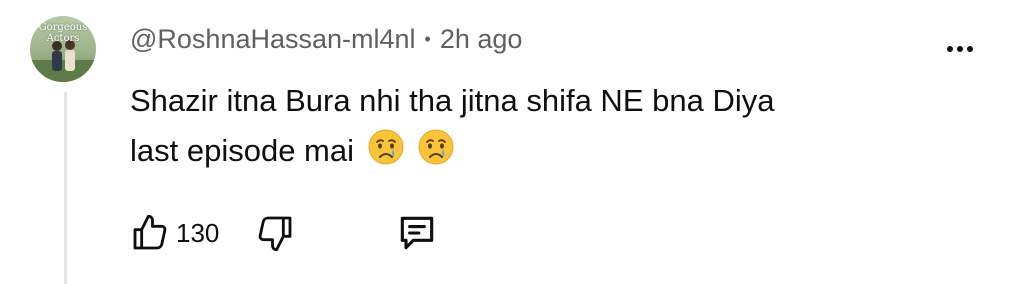 The width and height of the screenshot is (1024, 284). I want to click on thumbs-down-icon, so click(275, 233).